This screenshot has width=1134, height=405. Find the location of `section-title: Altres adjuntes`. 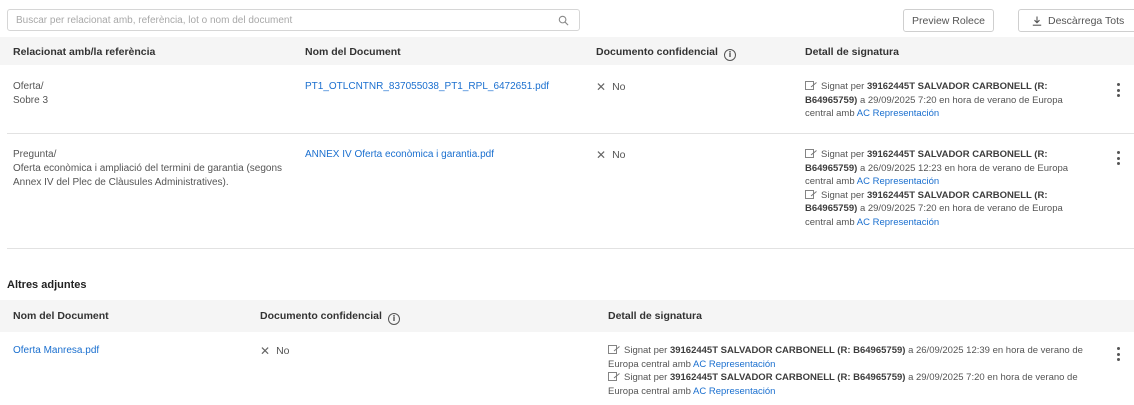

section-title: Altres adjuntes is located at coordinates (47, 285).